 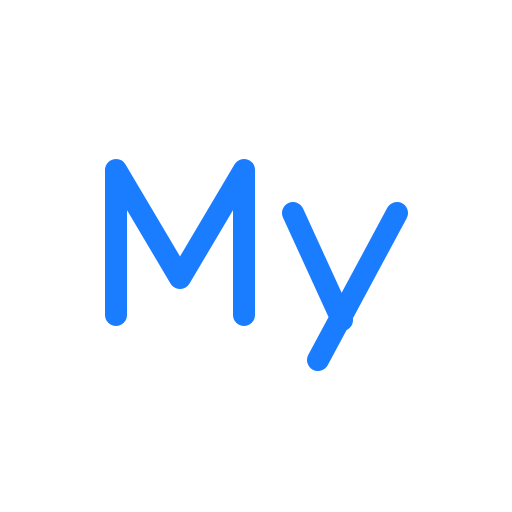 I want to click on logo-letter-m, so click(x=180, y=242).